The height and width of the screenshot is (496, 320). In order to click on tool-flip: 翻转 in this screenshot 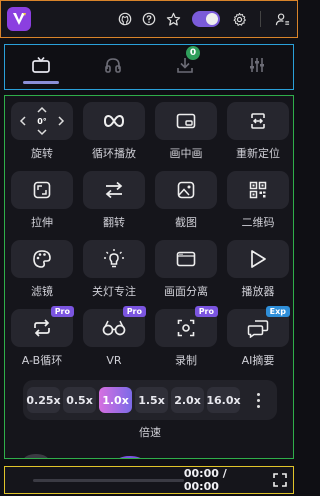, I will do `click(114, 201)`.